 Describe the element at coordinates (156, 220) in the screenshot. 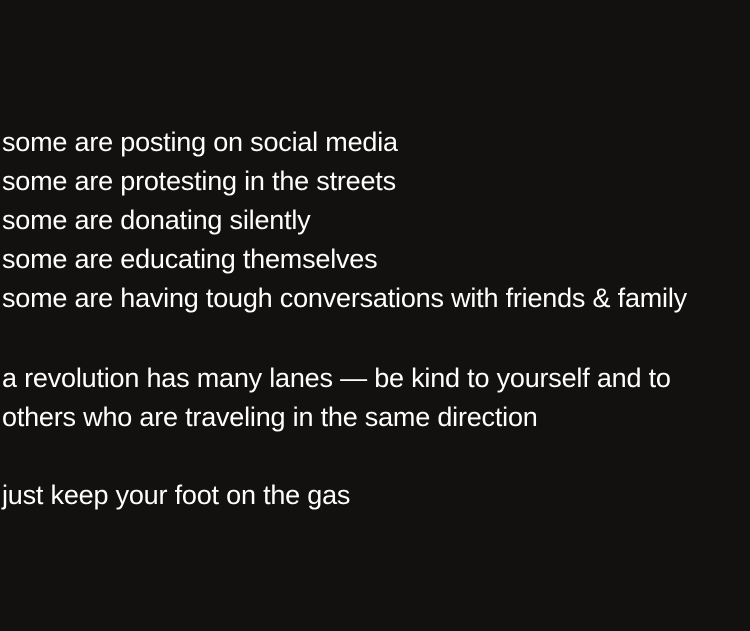

I see `text-line-donating: some are donating silently` at that location.